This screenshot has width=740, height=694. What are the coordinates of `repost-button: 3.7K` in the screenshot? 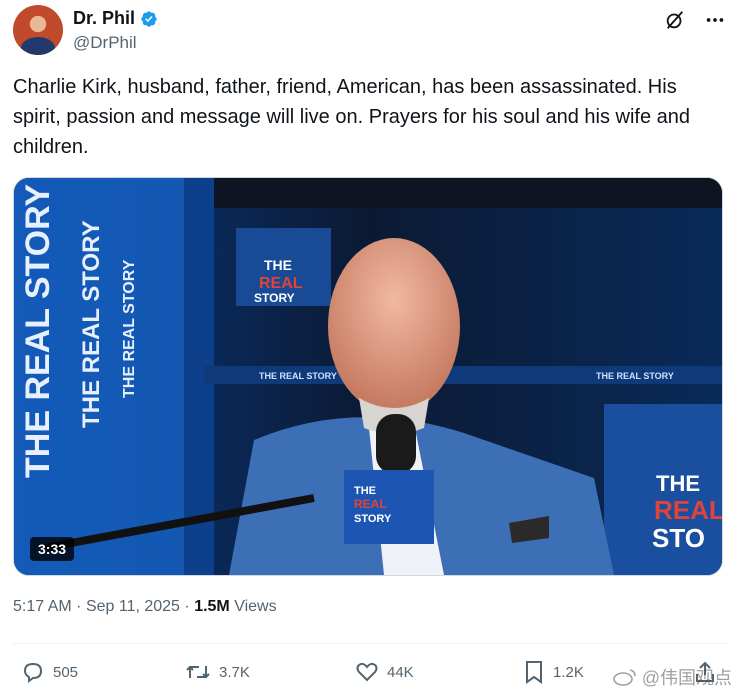 It's located at (217, 672).